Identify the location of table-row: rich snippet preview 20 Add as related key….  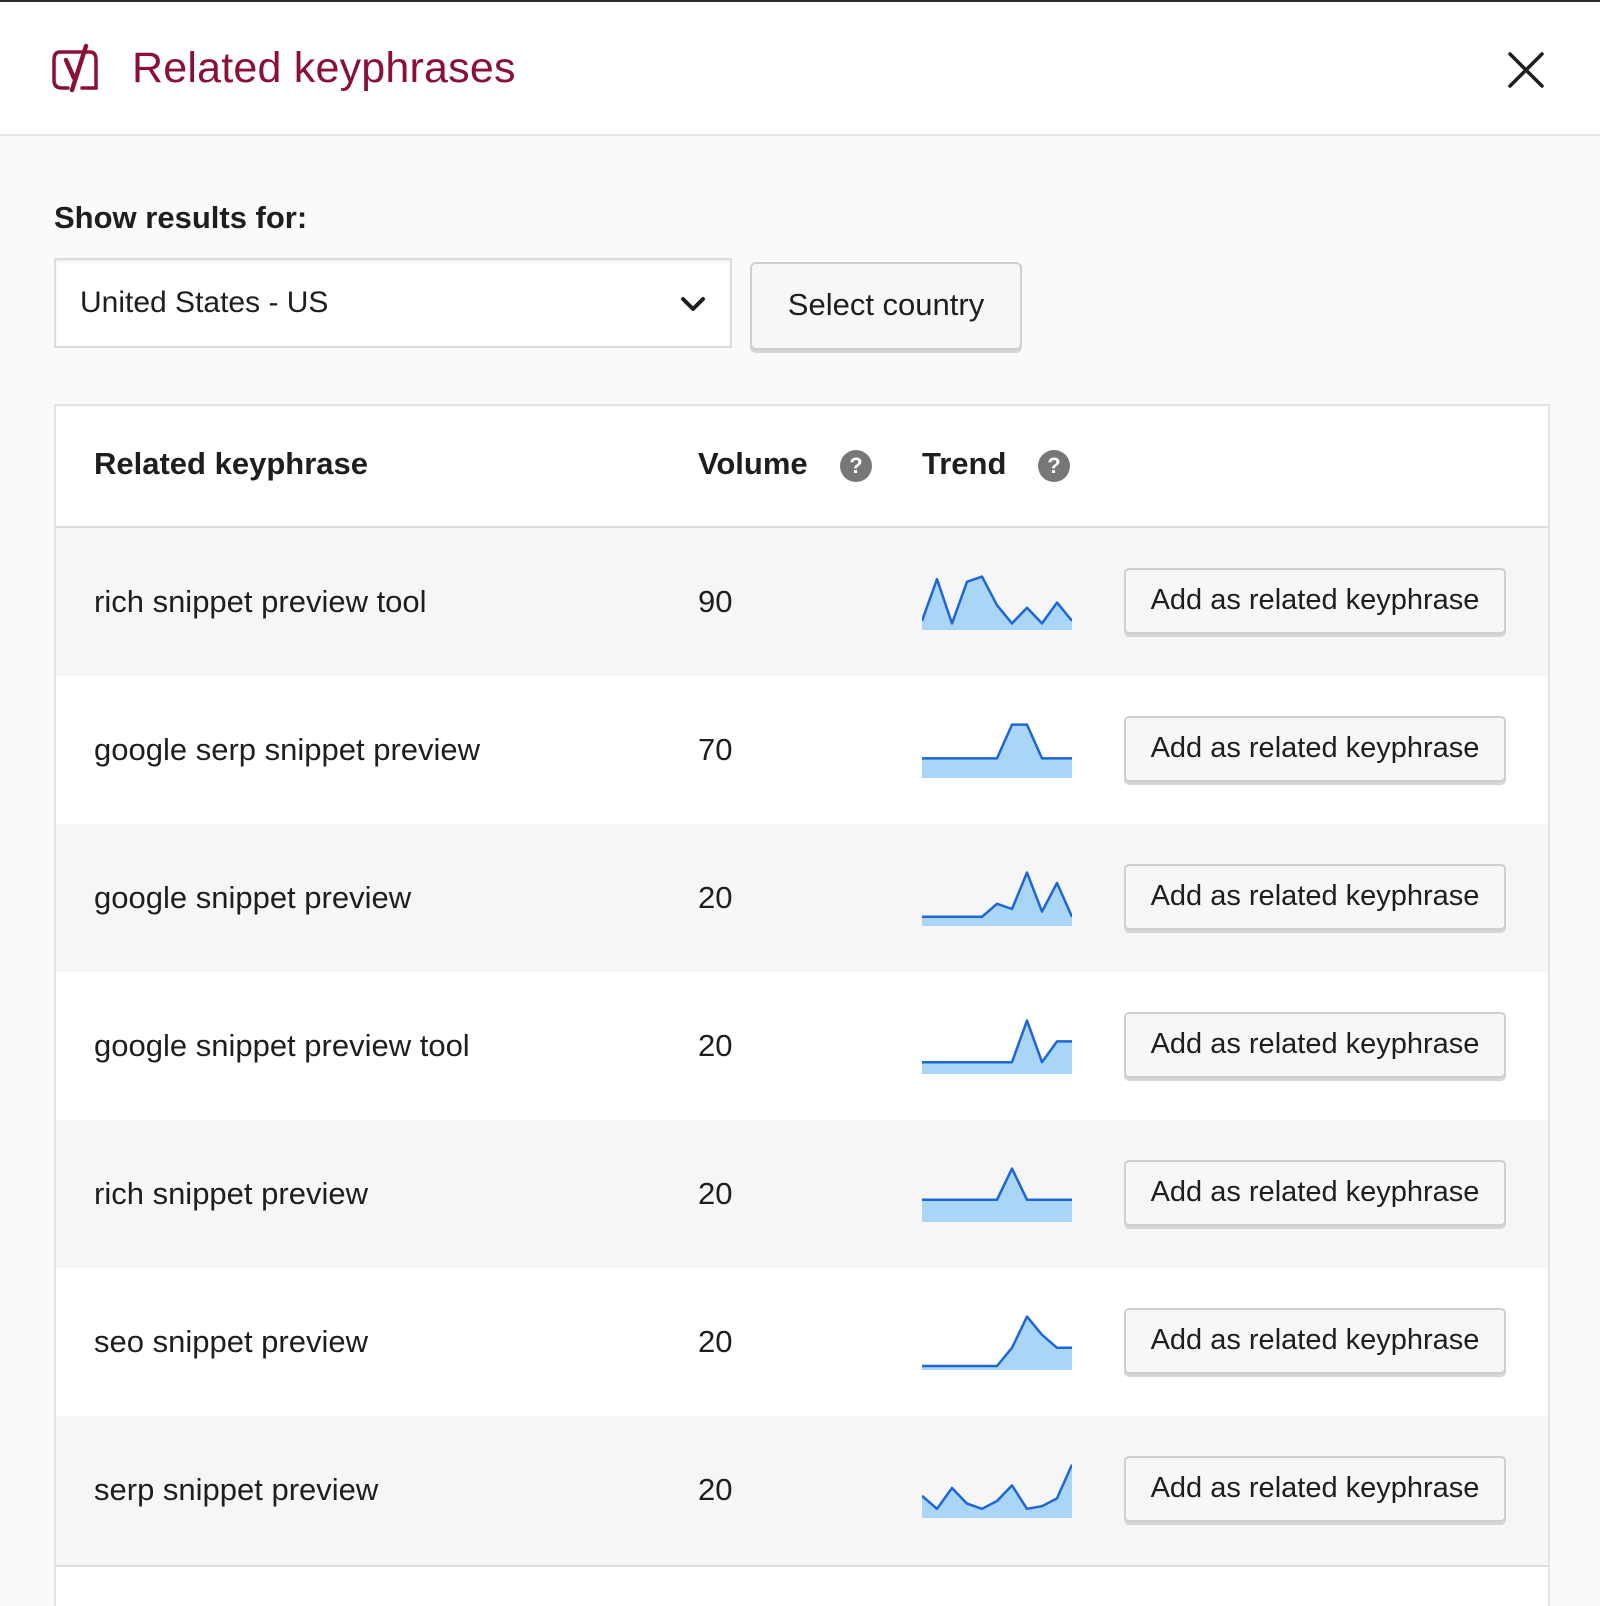
(802, 1195).